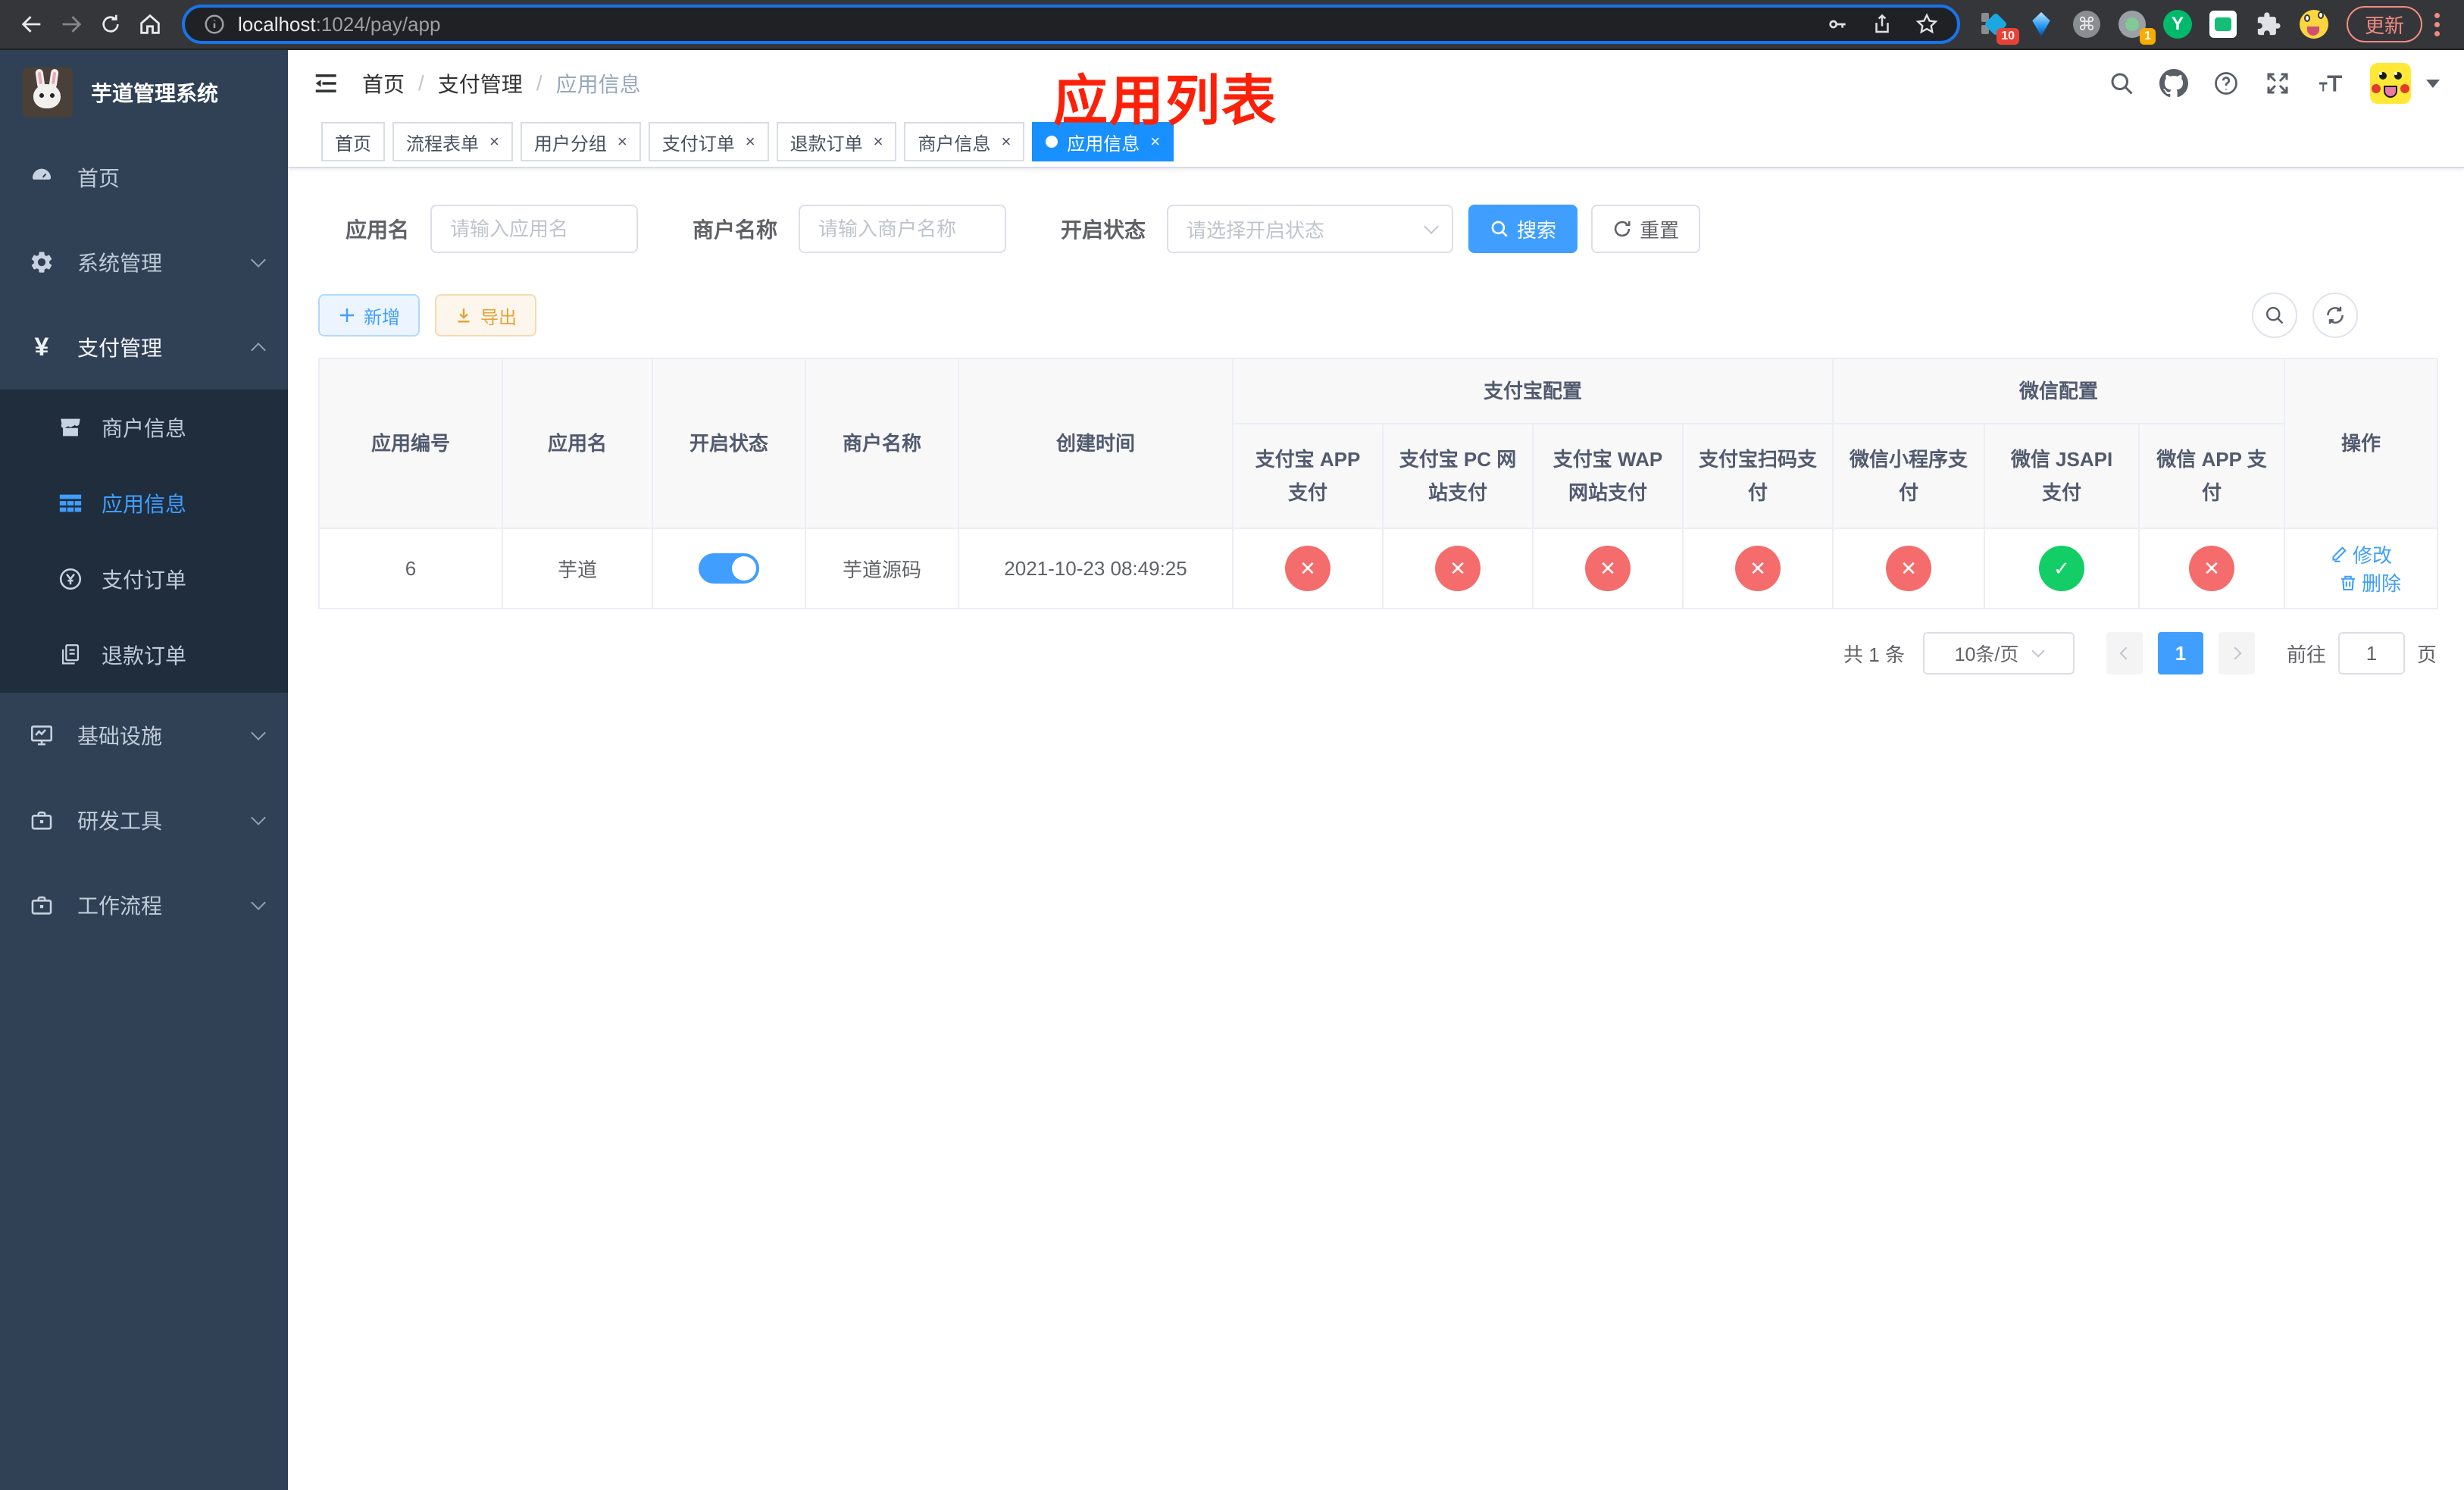  I want to click on column-header-created: 创建时间, so click(1096, 444).